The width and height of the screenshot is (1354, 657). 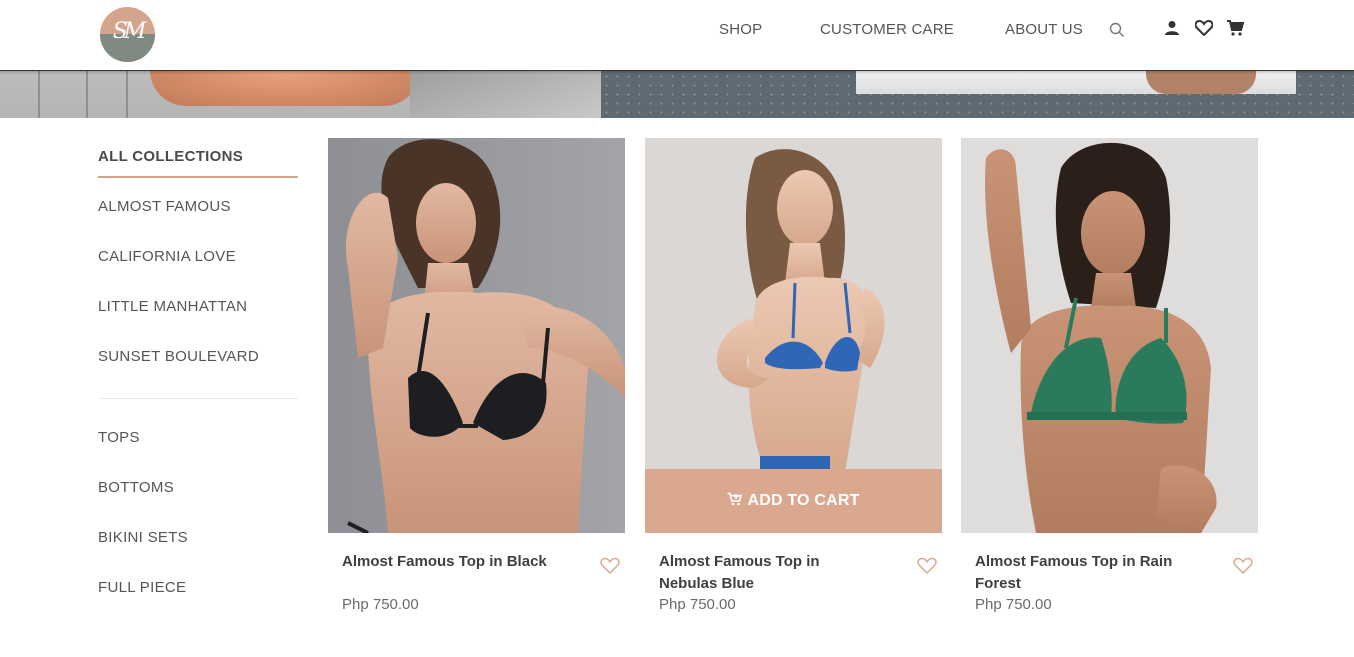 I want to click on collection-little-manhattan: LITTLE MANHATTAN, so click(x=172, y=306).